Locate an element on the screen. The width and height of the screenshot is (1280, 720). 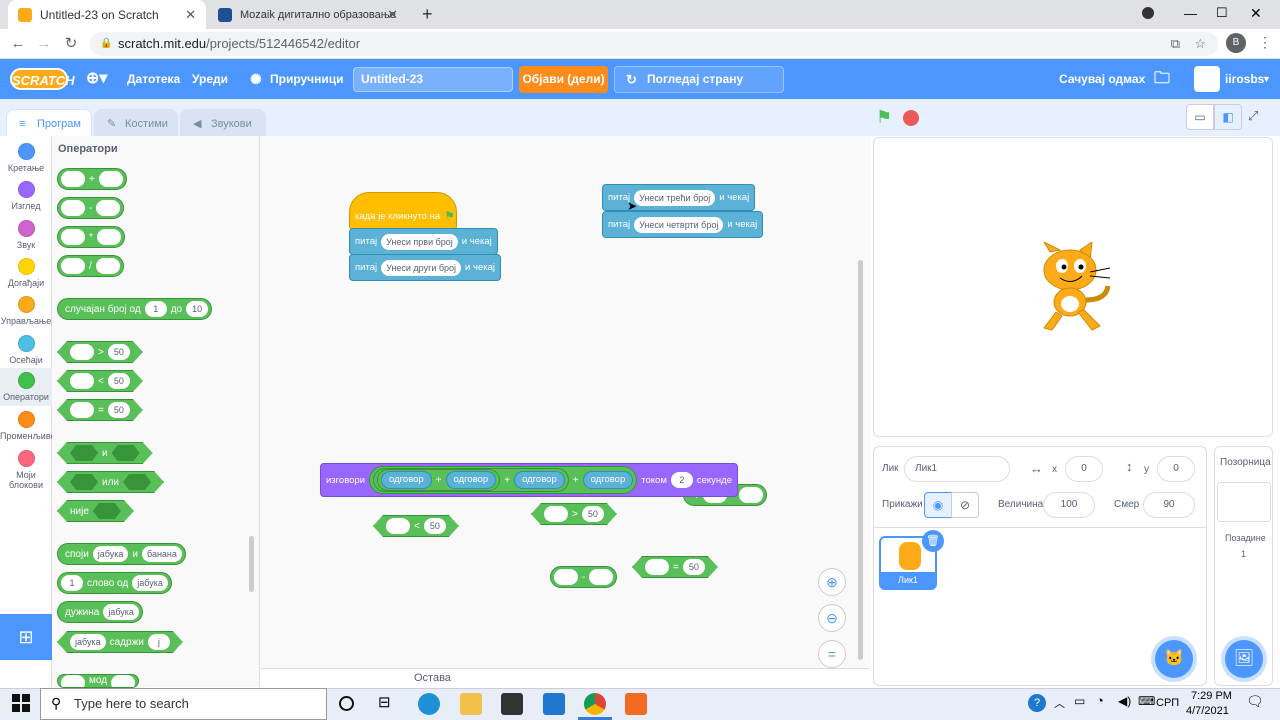
add-block: + is located at coordinates (92, 179).